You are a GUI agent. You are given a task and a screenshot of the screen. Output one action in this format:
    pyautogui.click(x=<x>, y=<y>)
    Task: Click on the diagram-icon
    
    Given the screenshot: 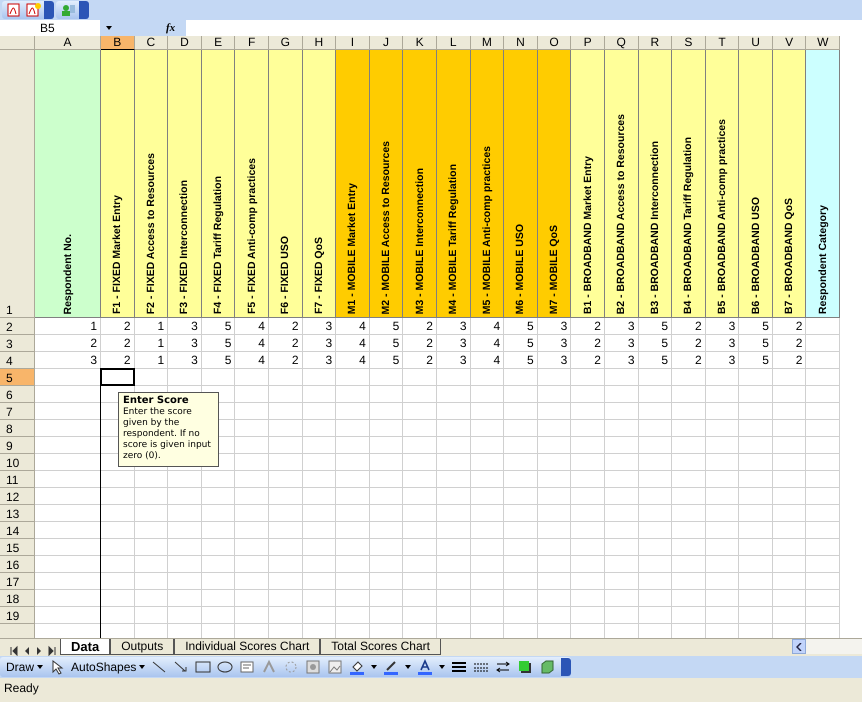 What is the action you would take?
    pyautogui.click(x=291, y=667)
    